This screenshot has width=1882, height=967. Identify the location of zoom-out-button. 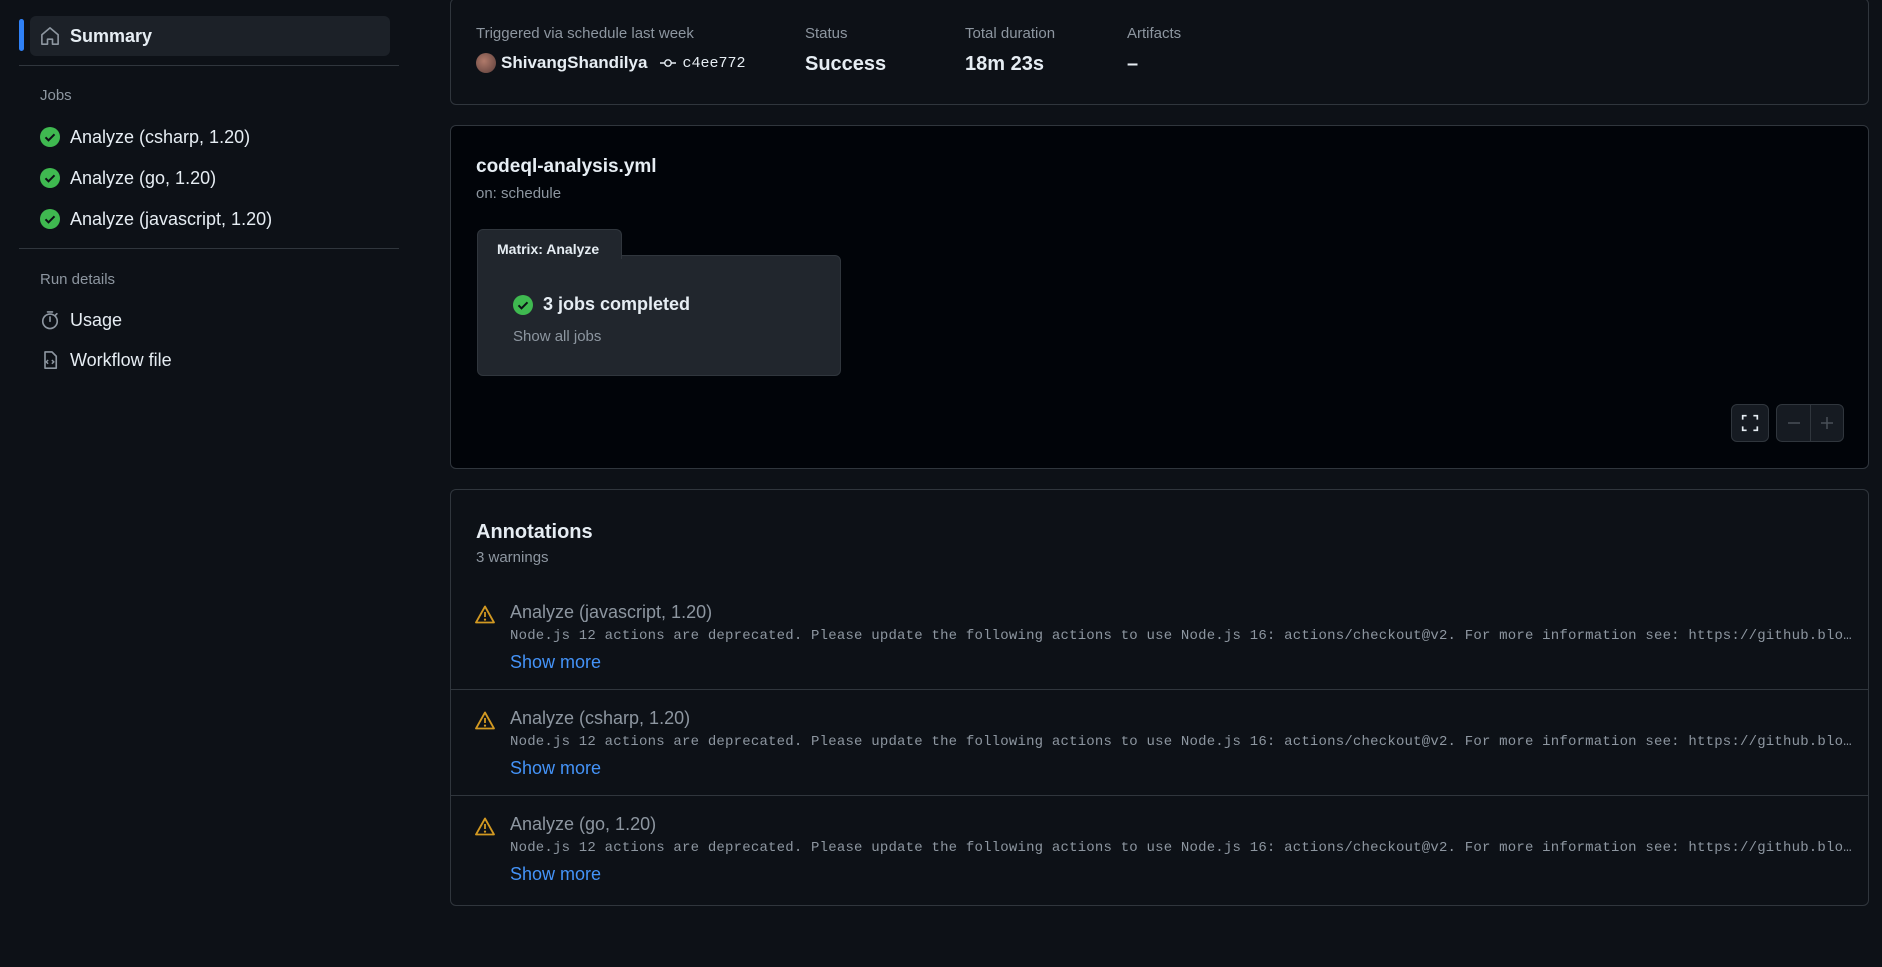
(1793, 423).